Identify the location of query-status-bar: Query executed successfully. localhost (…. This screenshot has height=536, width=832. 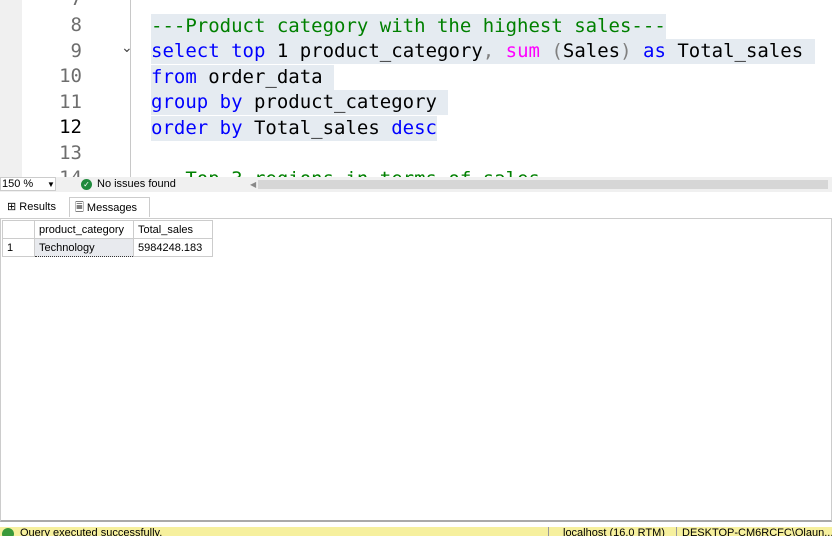
(416, 531).